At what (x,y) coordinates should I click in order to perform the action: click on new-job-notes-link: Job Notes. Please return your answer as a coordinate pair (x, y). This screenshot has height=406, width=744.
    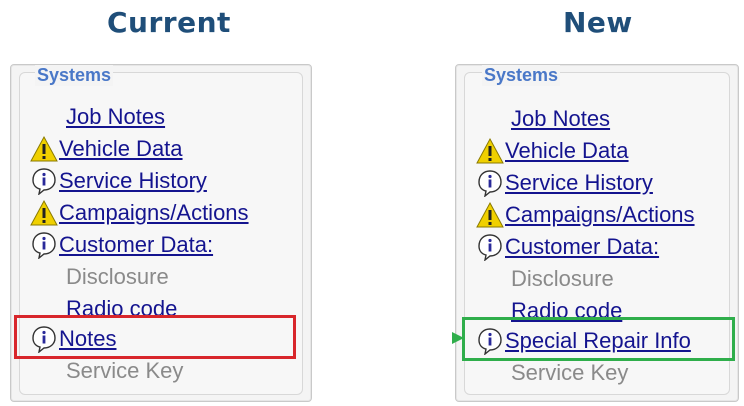
    Looking at the image, I should click on (560, 118).